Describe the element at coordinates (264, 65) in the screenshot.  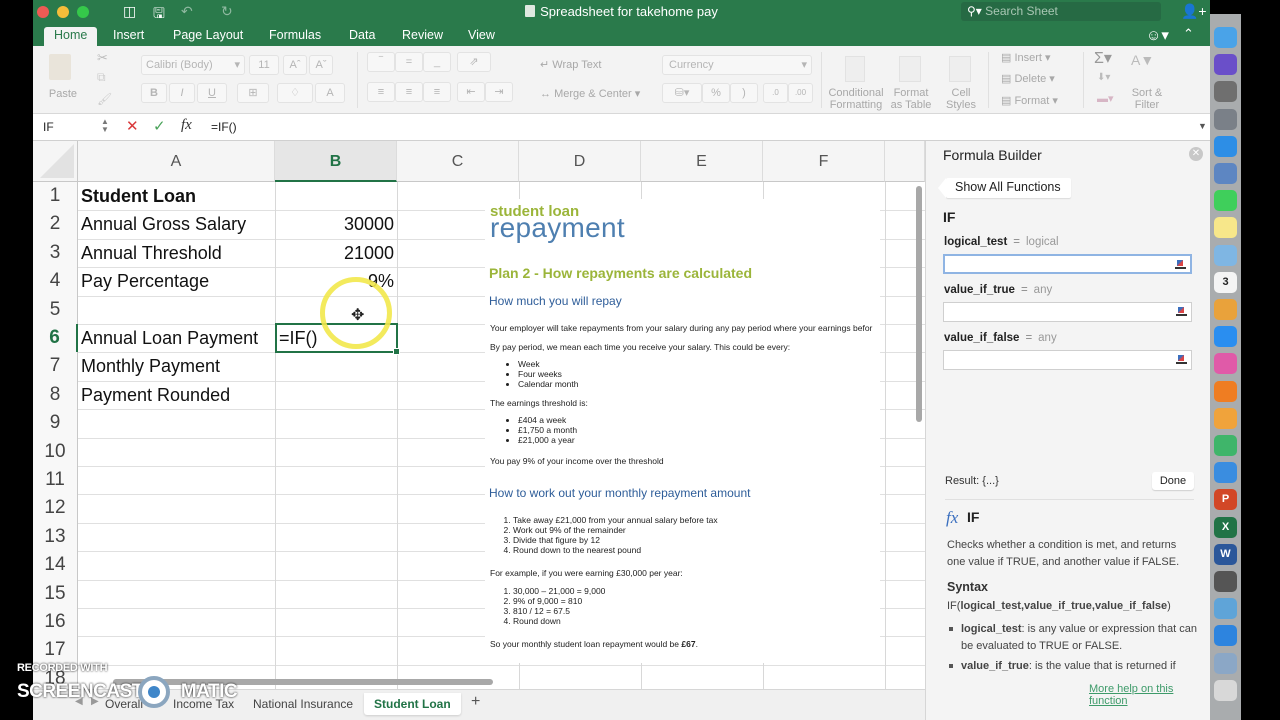
I see `font-size-select: 11` at that location.